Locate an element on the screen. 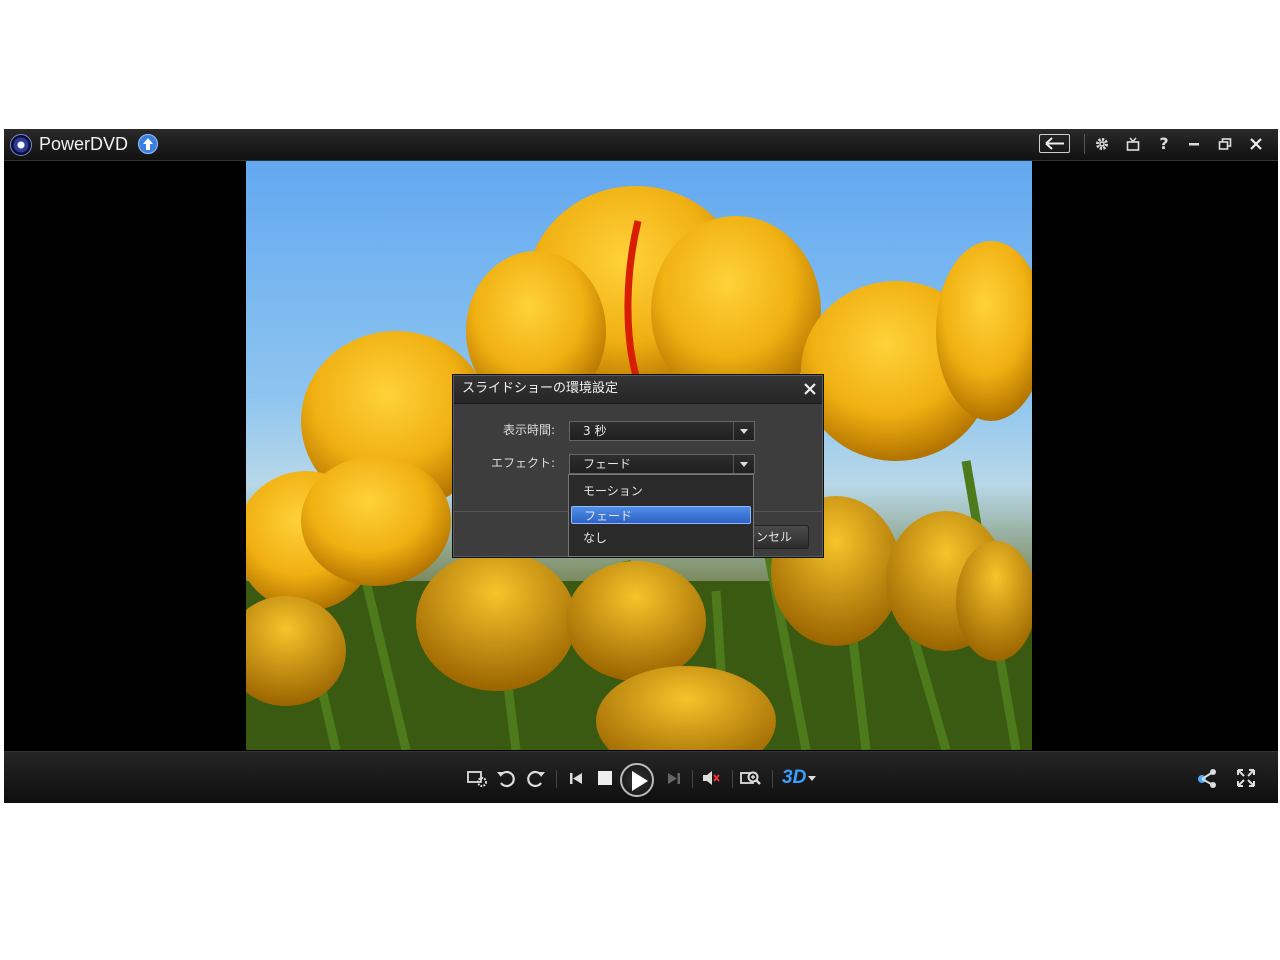 This screenshot has width=1280, height=960. back-arrow-icon is located at coordinates (1054, 143).